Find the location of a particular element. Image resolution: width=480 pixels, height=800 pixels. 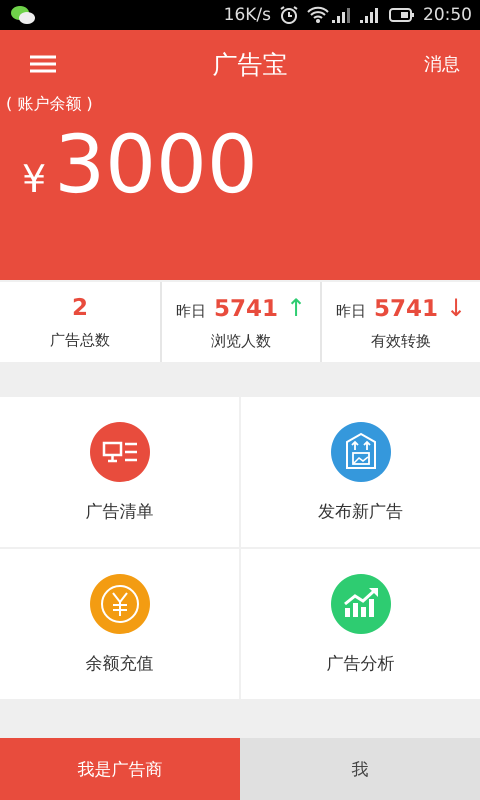

menu-tile: 发布新广告 is located at coordinates (360, 472).